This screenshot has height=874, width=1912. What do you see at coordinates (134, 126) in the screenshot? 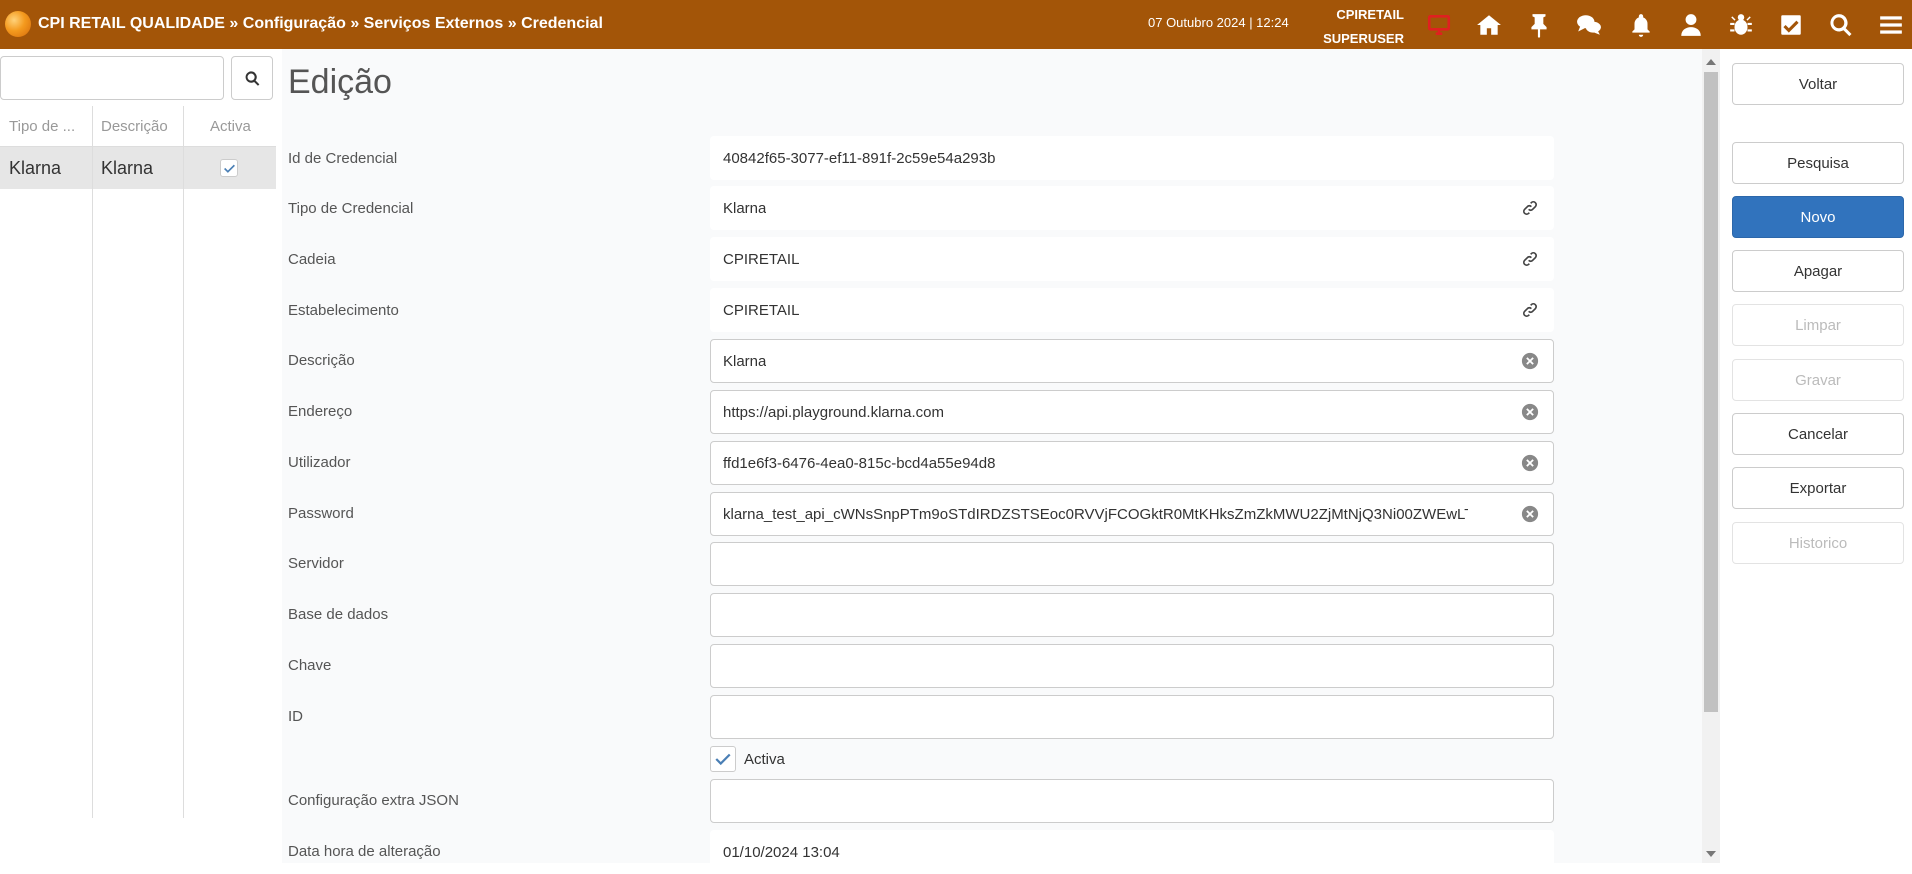
I see `column-header-descricao: Descrição` at bounding box center [134, 126].